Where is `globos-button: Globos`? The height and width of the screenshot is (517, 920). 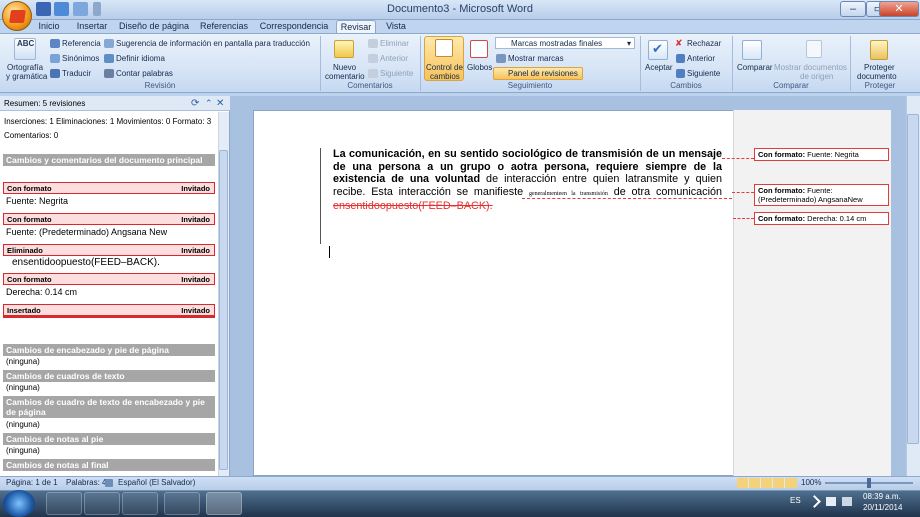 globos-button: Globos is located at coordinates (479, 67).